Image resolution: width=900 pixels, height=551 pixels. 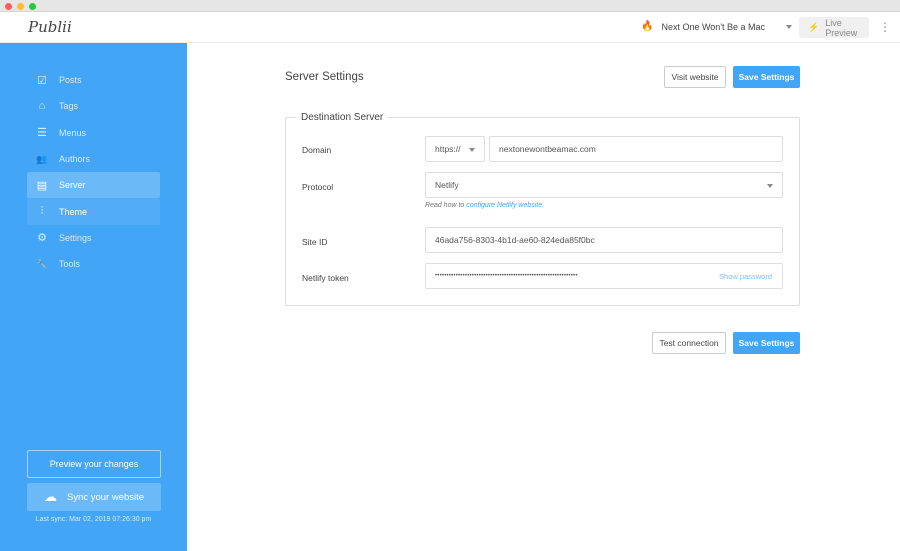 What do you see at coordinates (604, 240) in the screenshot?
I see `site-id-input: 46ada756-8303-4b1d-ae60-824eda85f0bc` at bounding box center [604, 240].